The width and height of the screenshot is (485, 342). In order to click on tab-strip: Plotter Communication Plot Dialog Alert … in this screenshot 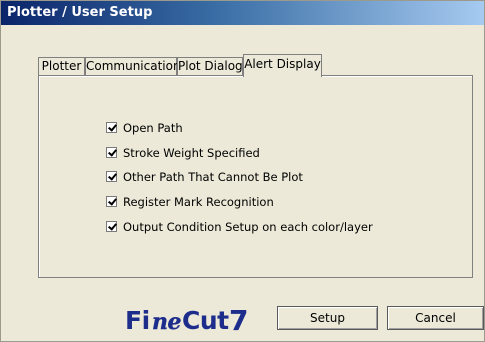, I will do `click(243, 65)`.